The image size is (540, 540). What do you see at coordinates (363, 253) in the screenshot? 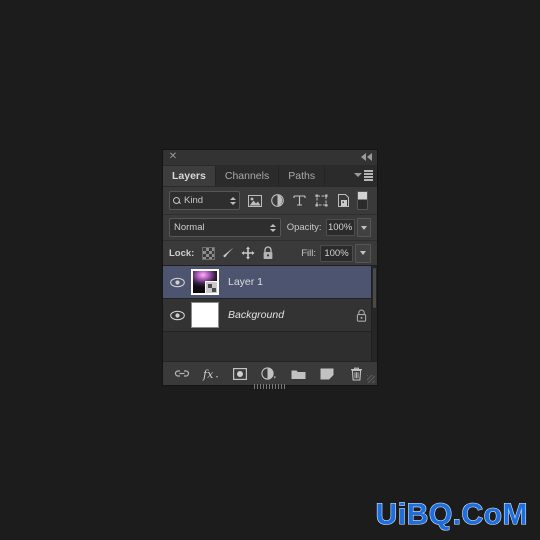
I see `fill-dropdown-button` at bounding box center [363, 253].